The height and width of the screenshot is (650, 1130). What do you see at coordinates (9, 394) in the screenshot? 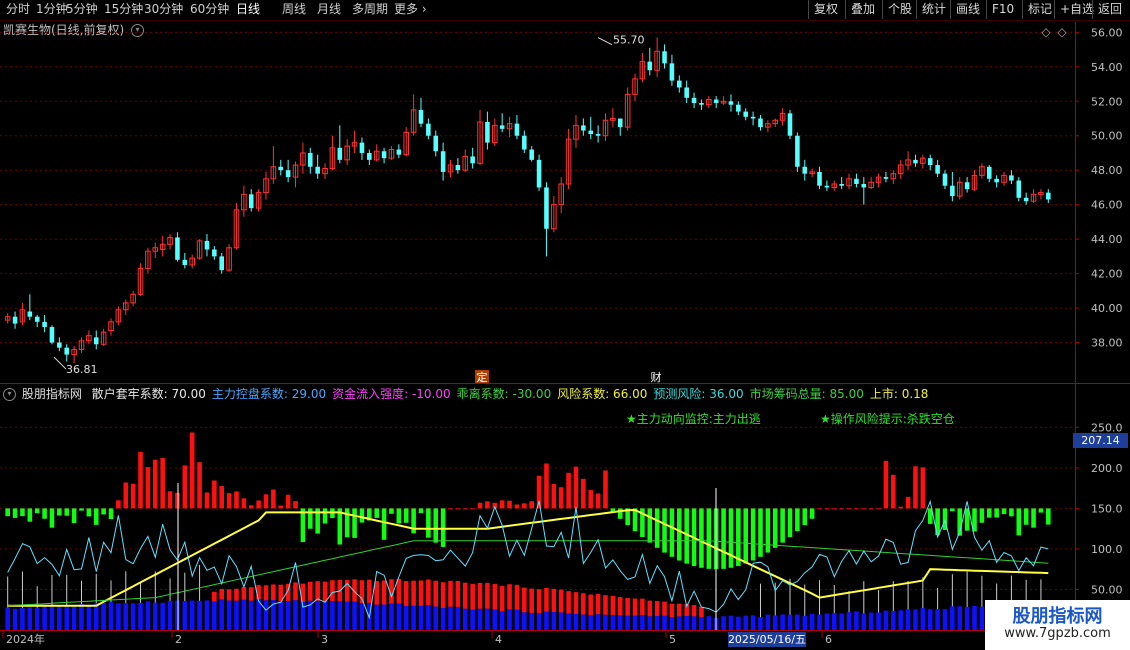
I see `chevron-down-icon: ▾` at bounding box center [9, 394].